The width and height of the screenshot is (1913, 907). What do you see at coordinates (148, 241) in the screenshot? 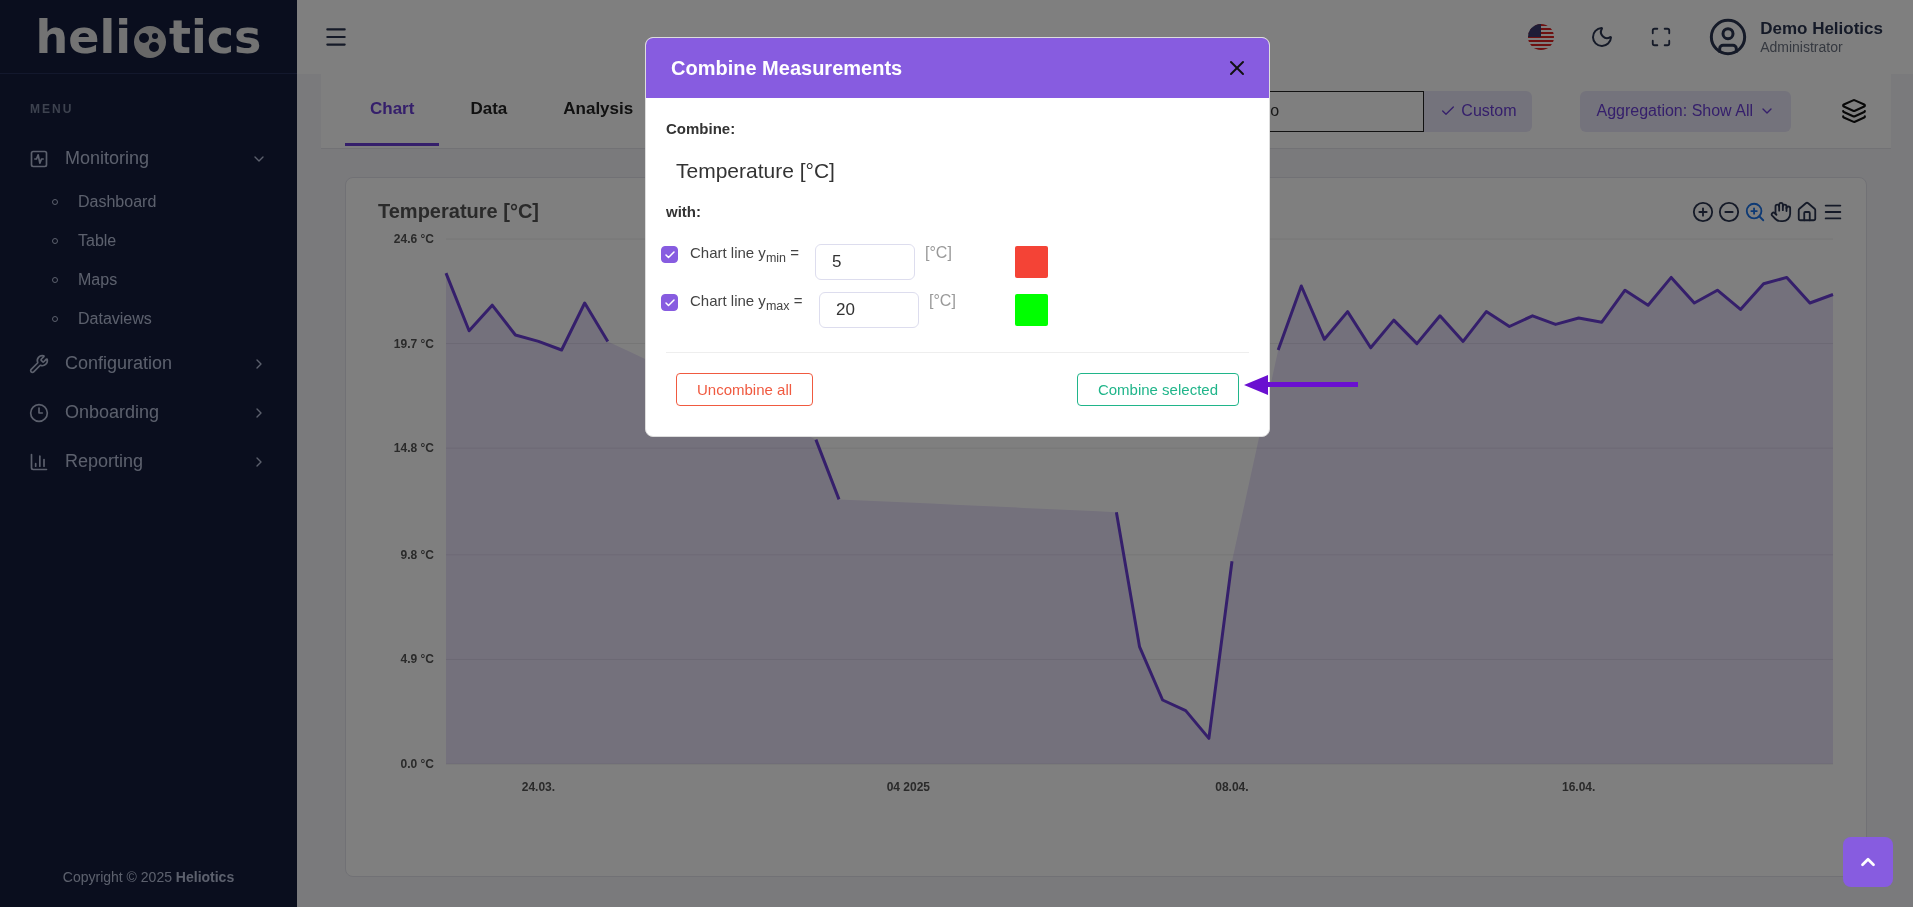
I see `nav-subitem: Table` at bounding box center [148, 241].